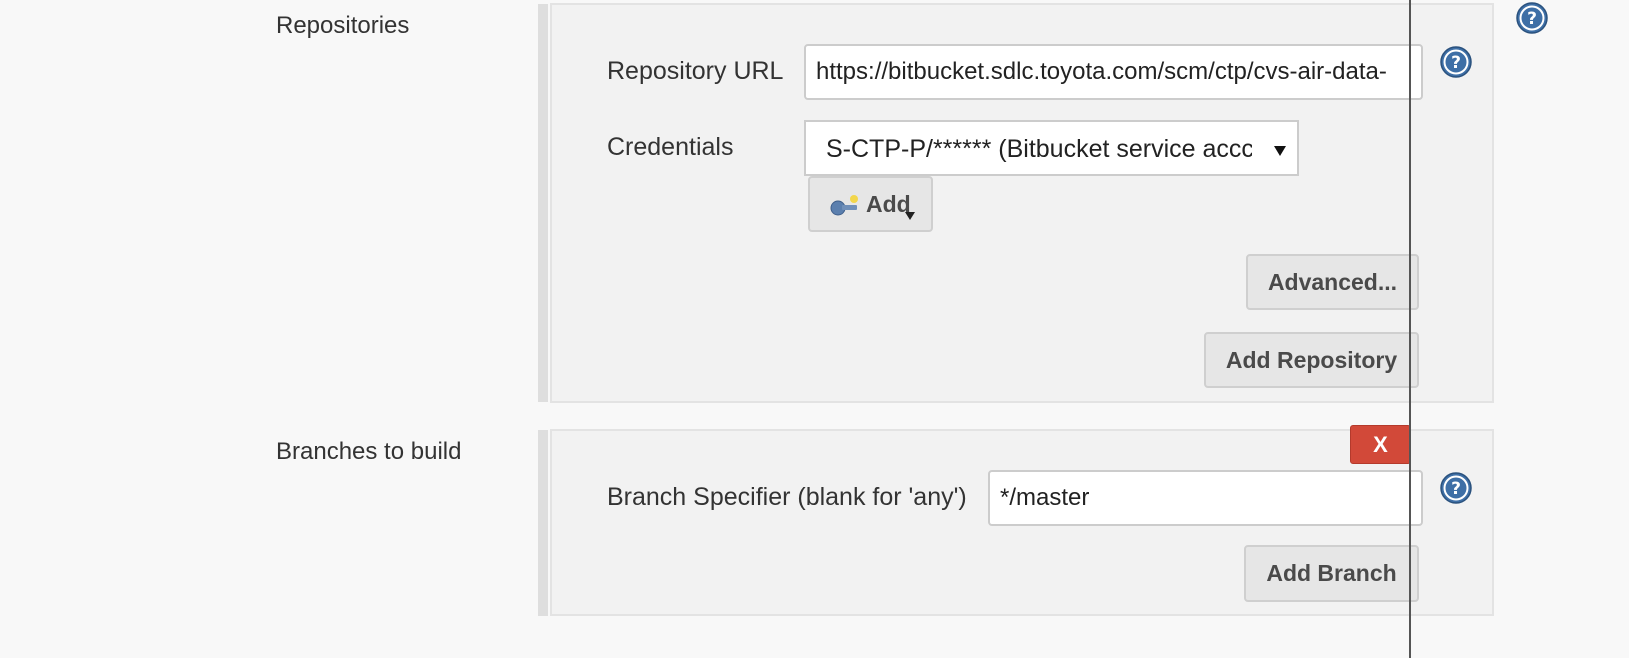 Image resolution: width=1629 pixels, height=658 pixels. What do you see at coordinates (845, 210) in the screenshot?
I see `key-icon` at bounding box center [845, 210].